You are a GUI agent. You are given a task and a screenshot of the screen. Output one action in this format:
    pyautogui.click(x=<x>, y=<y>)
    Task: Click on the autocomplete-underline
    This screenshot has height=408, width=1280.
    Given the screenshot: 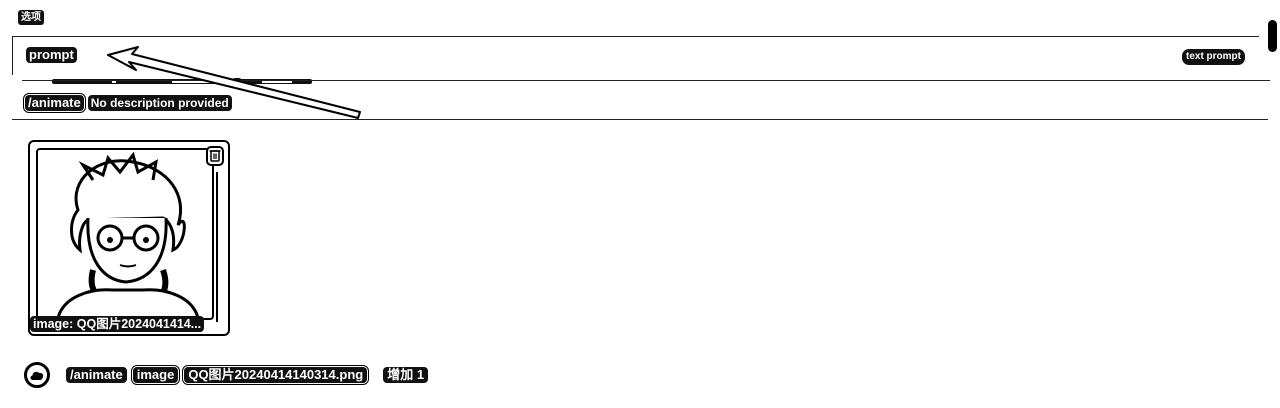 What is the action you would take?
    pyautogui.click(x=182, y=81)
    